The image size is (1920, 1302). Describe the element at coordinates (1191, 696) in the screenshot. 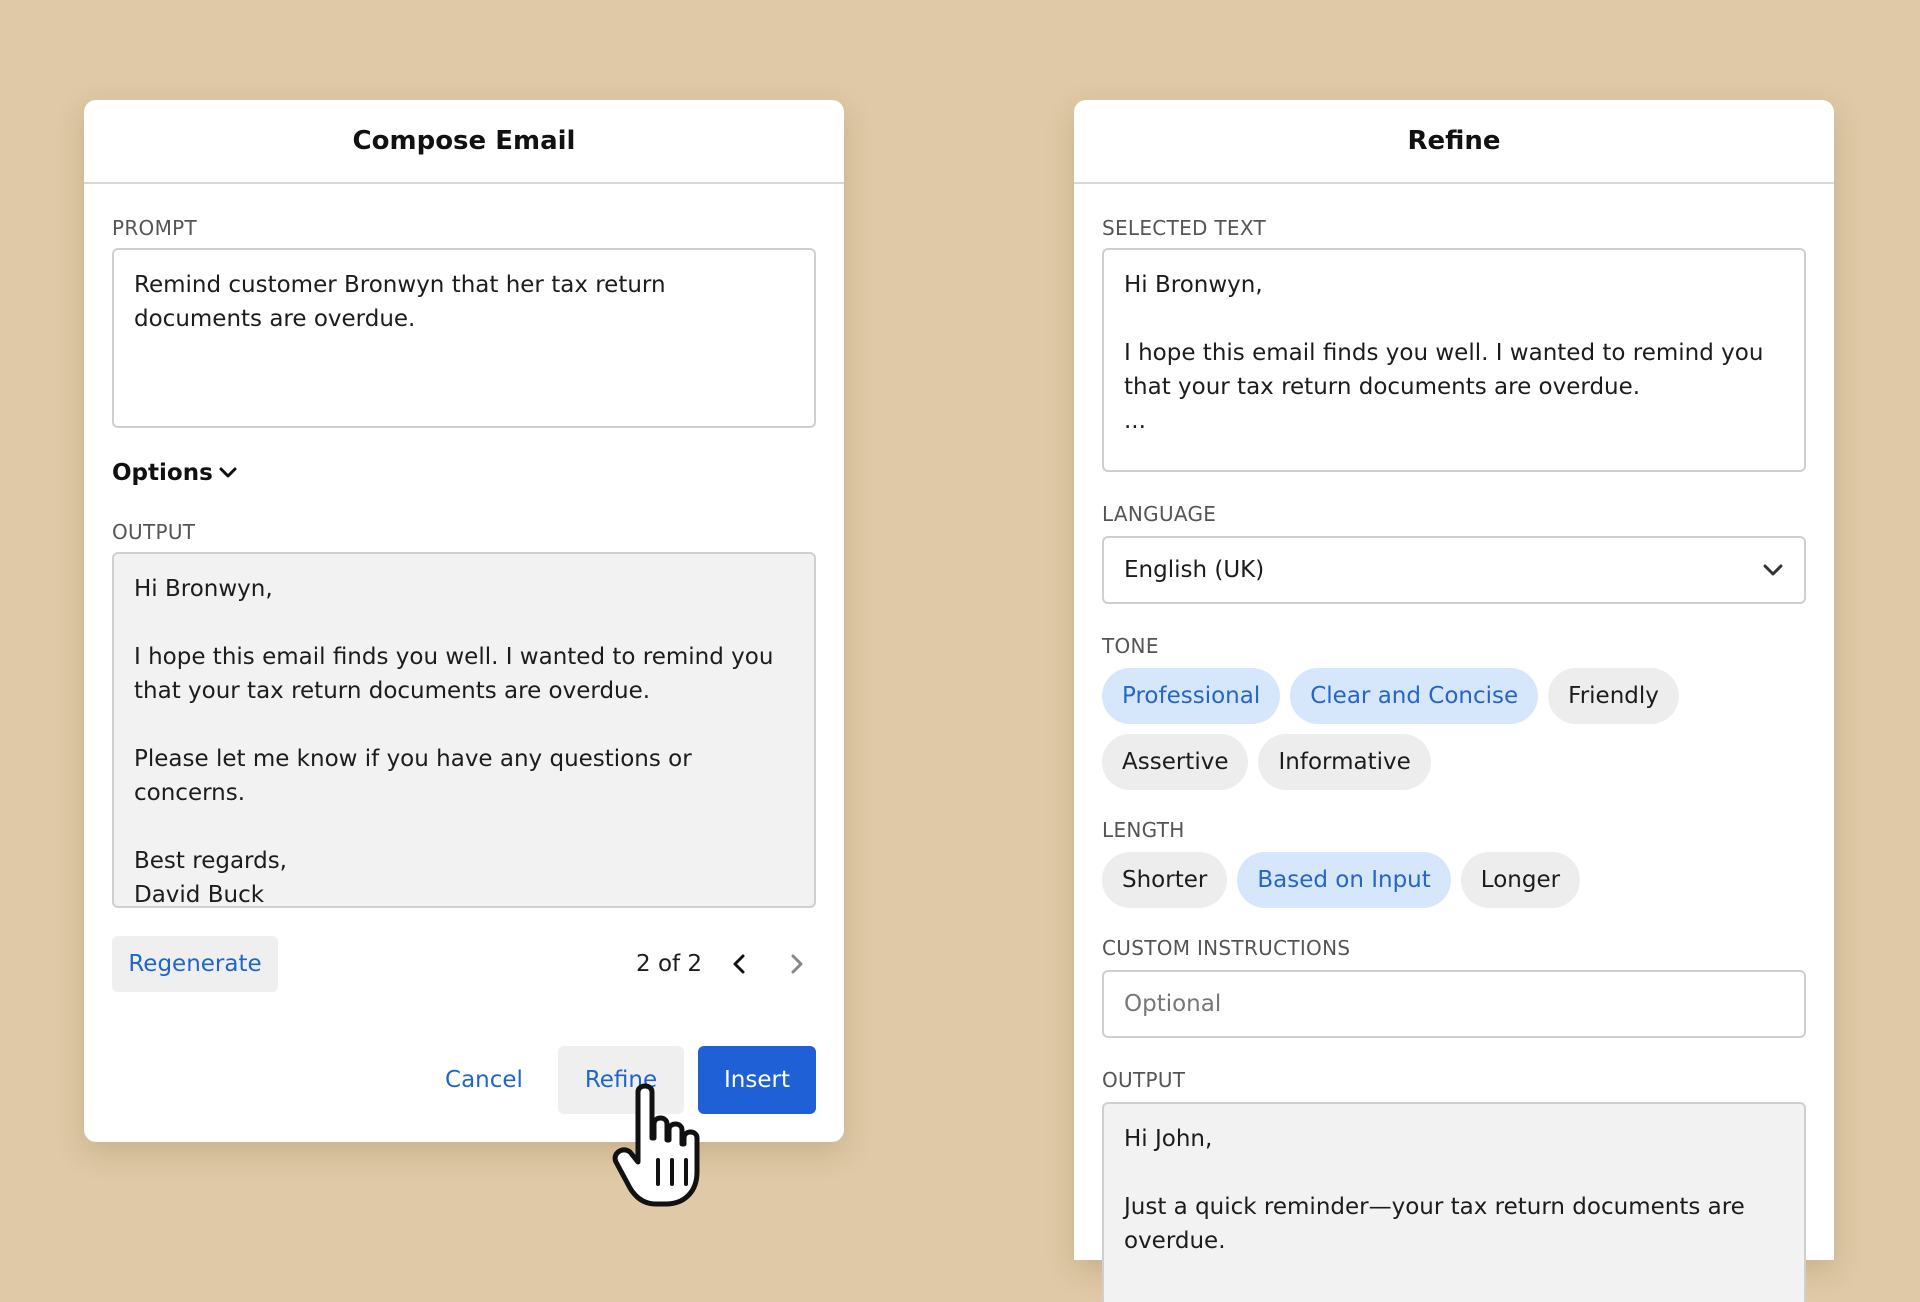

I see `tone-chip-professional: Professional` at that location.